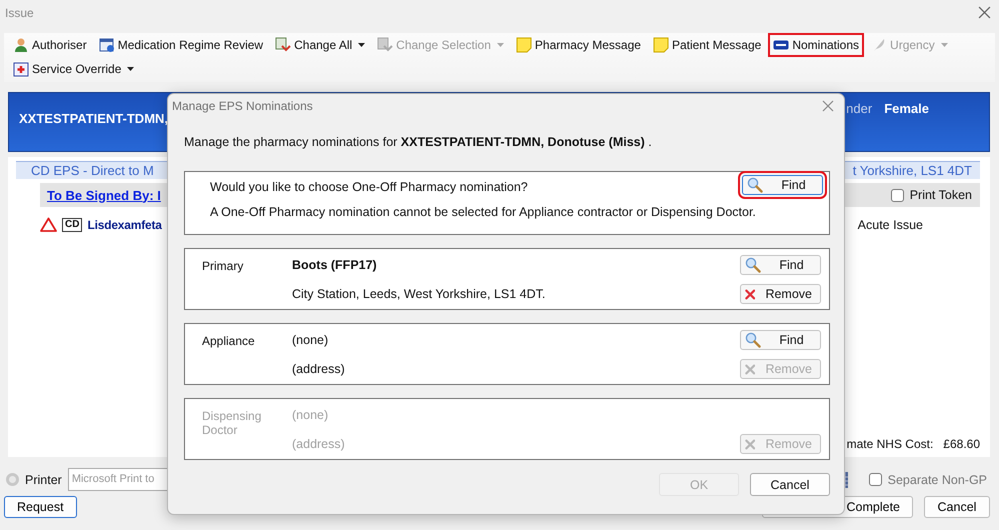 This screenshot has width=999, height=530. What do you see at coordinates (21, 45) in the screenshot?
I see `person-icon` at bounding box center [21, 45].